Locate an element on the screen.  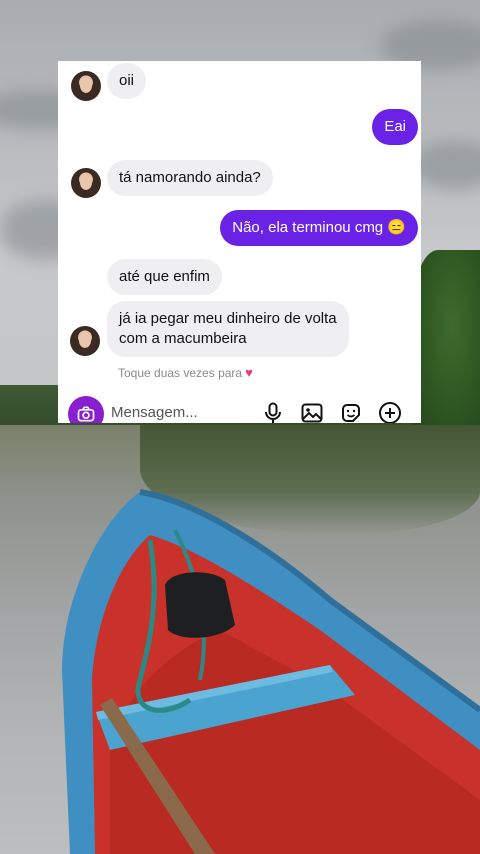
outgoing-message: Eai is located at coordinates (395, 127).